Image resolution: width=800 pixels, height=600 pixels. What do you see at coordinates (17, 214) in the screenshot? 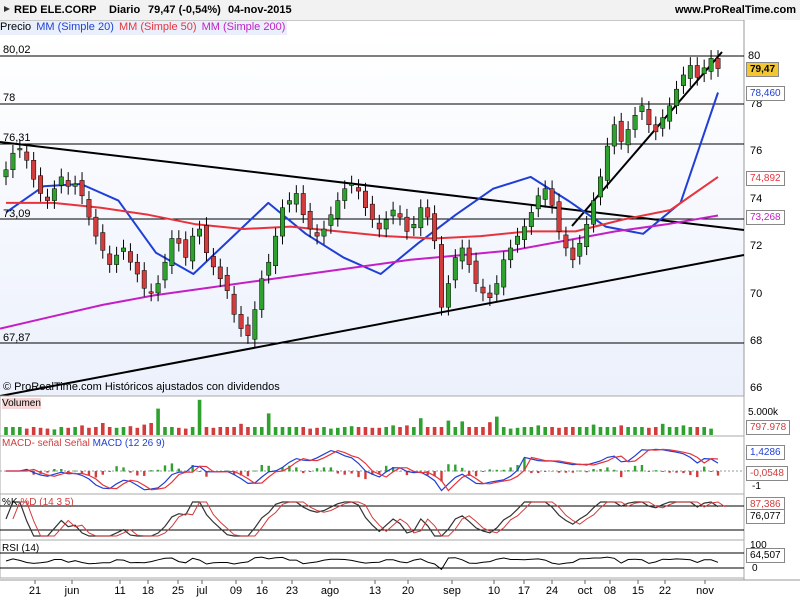
I see `level-label-7309: 73,09` at bounding box center [17, 214].